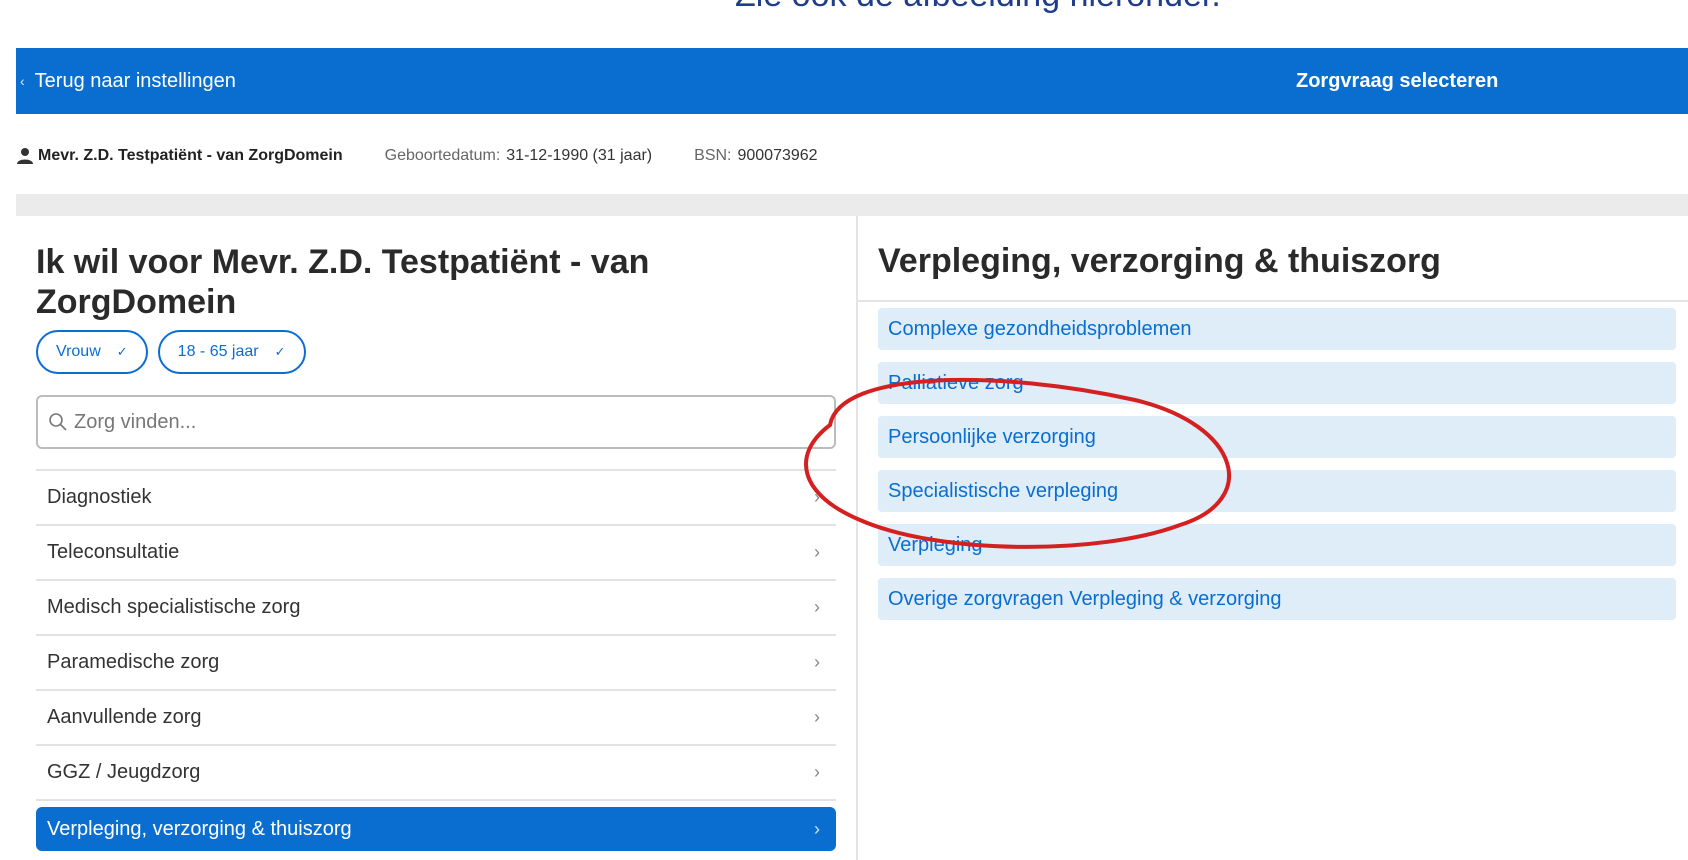  I want to click on category-item-teleconsultatie: Teleconsultatie ›, so click(436, 553).